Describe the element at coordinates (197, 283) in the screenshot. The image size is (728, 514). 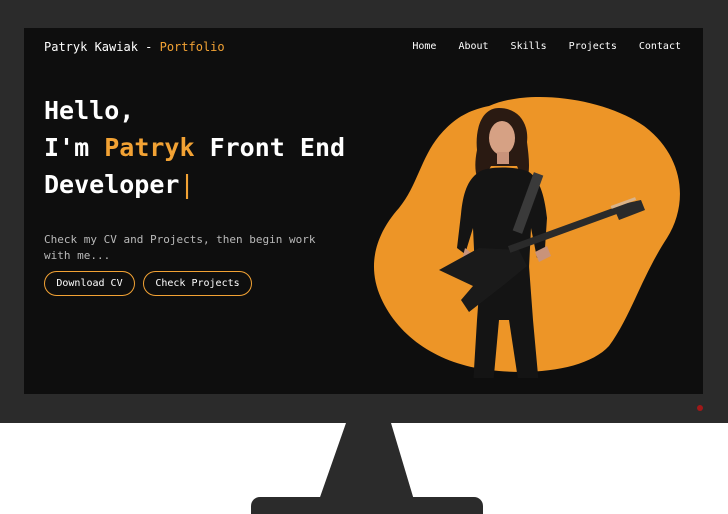
I see `check-projects-button: Check Projects` at that location.